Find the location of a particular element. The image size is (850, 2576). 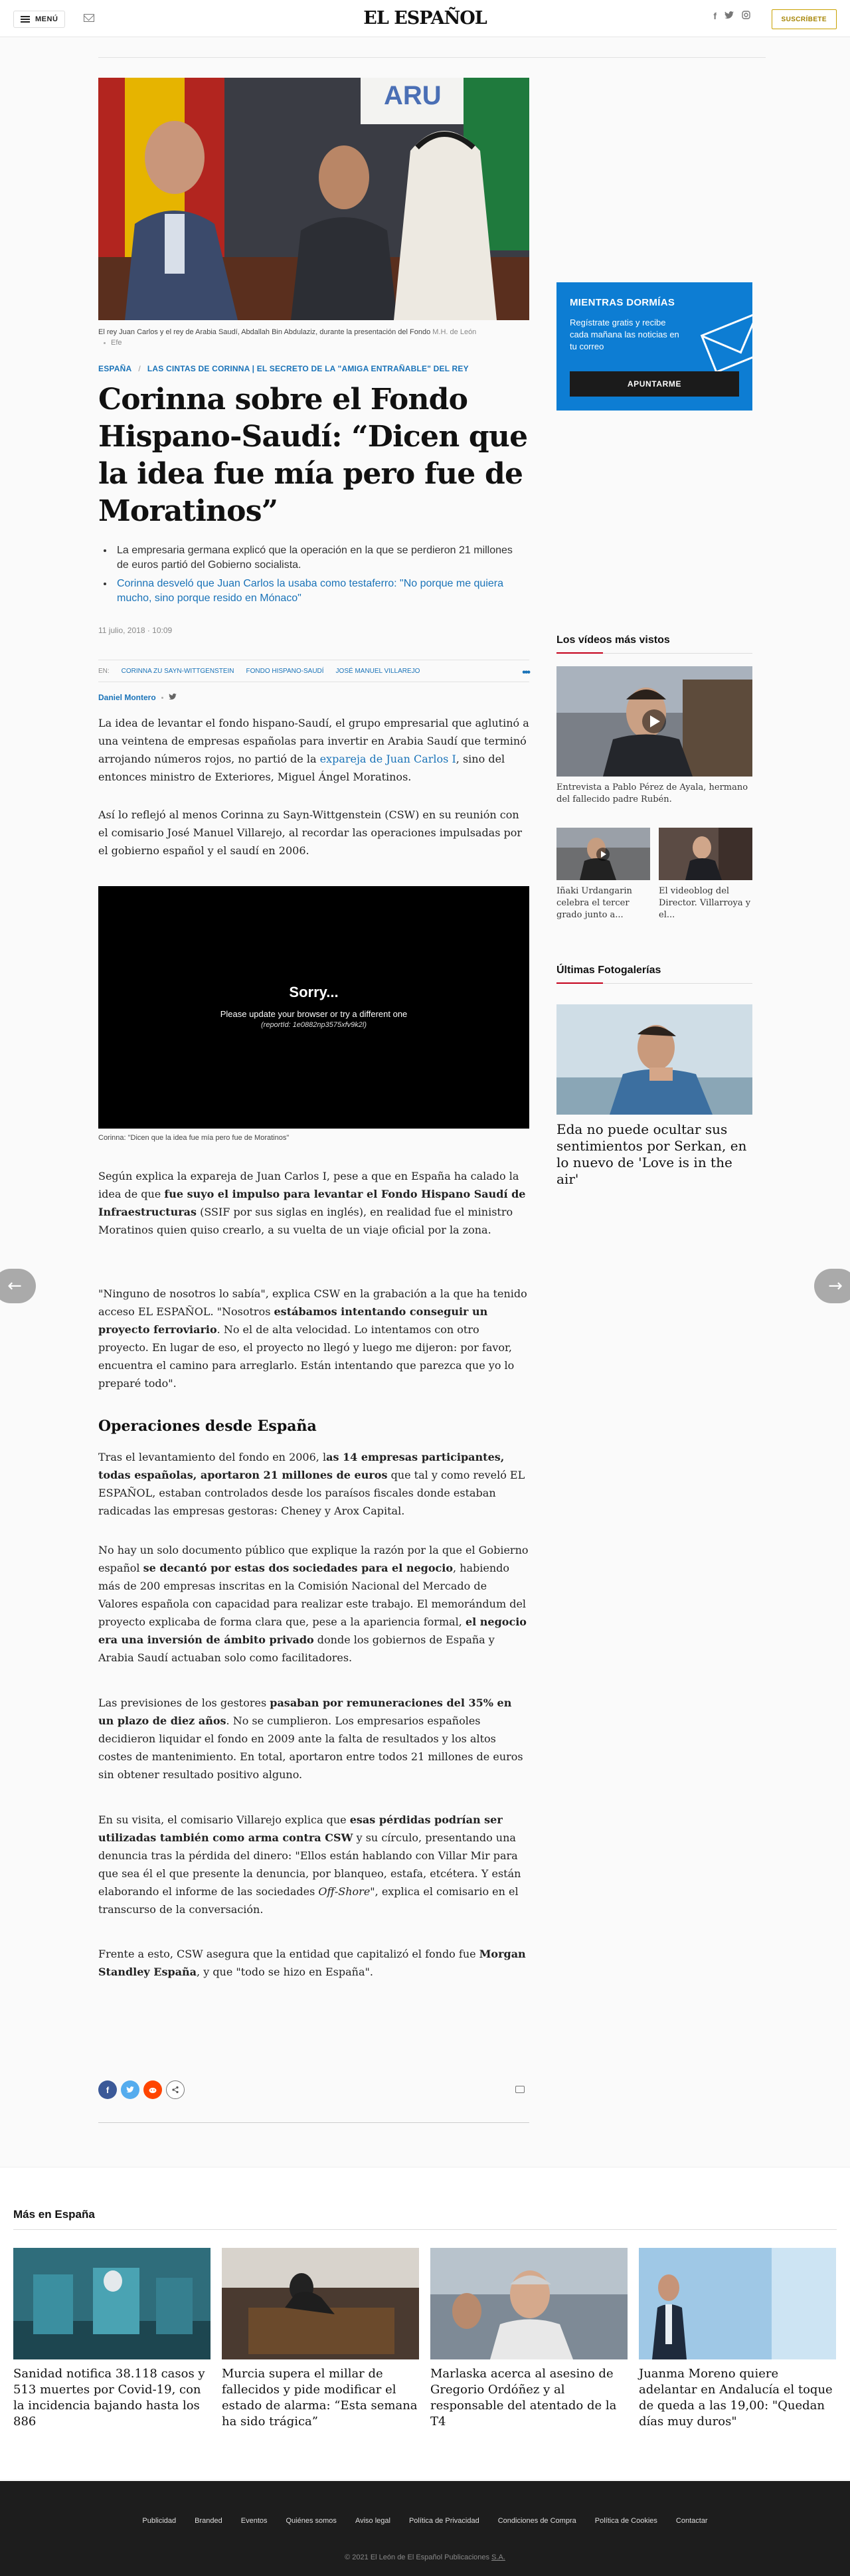

gallery-heading: Últimas Fotogalerías is located at coordinates (654, 974).